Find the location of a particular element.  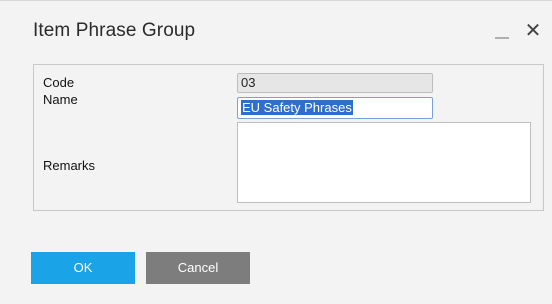

name-field-selected-text: EU Safety Phrases is located at coordinates (297, 107).